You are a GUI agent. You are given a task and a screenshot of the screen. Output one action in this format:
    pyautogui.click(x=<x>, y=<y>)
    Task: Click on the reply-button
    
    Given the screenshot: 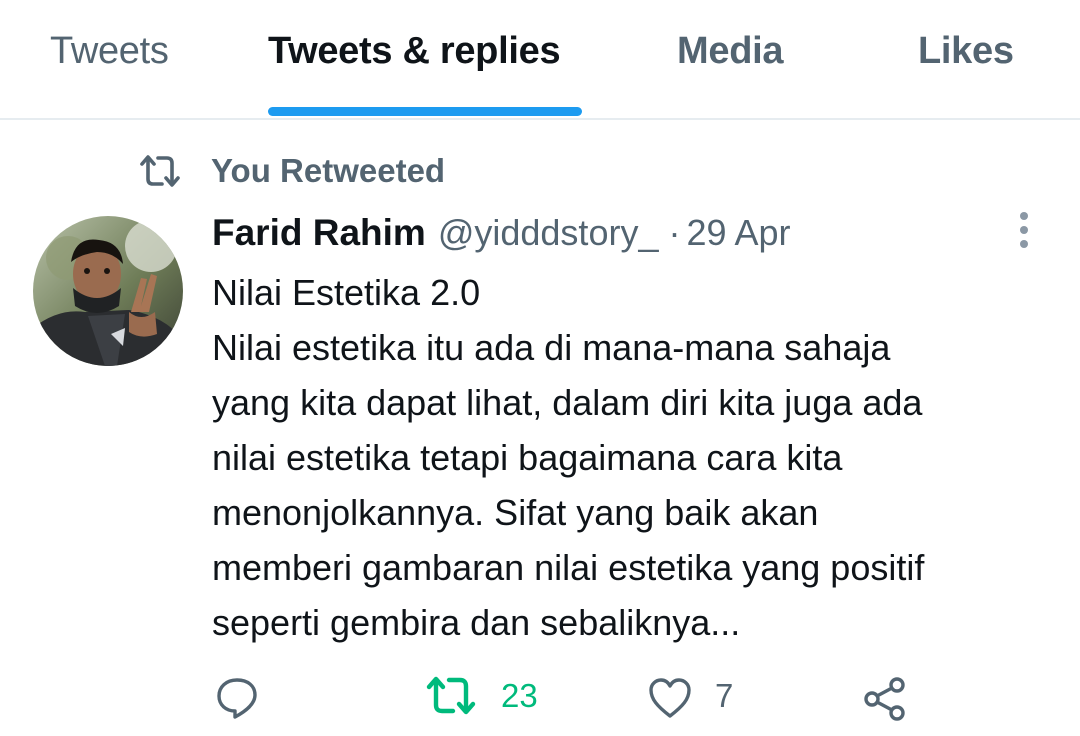 What is the action you would take?
    pyautogui.click(x=239, y=698)
    